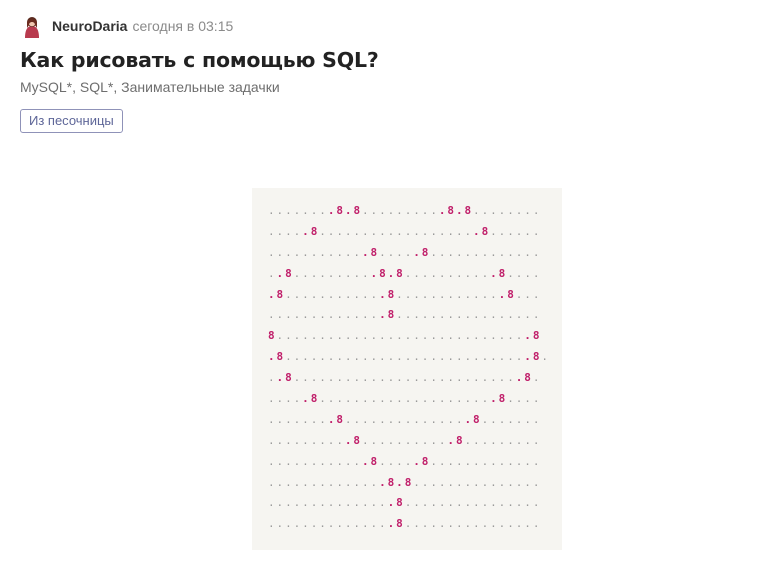 The height and width of the screenshot is (588, 778). I want to click on author-link: NeuroDaria, so click(89, 26).